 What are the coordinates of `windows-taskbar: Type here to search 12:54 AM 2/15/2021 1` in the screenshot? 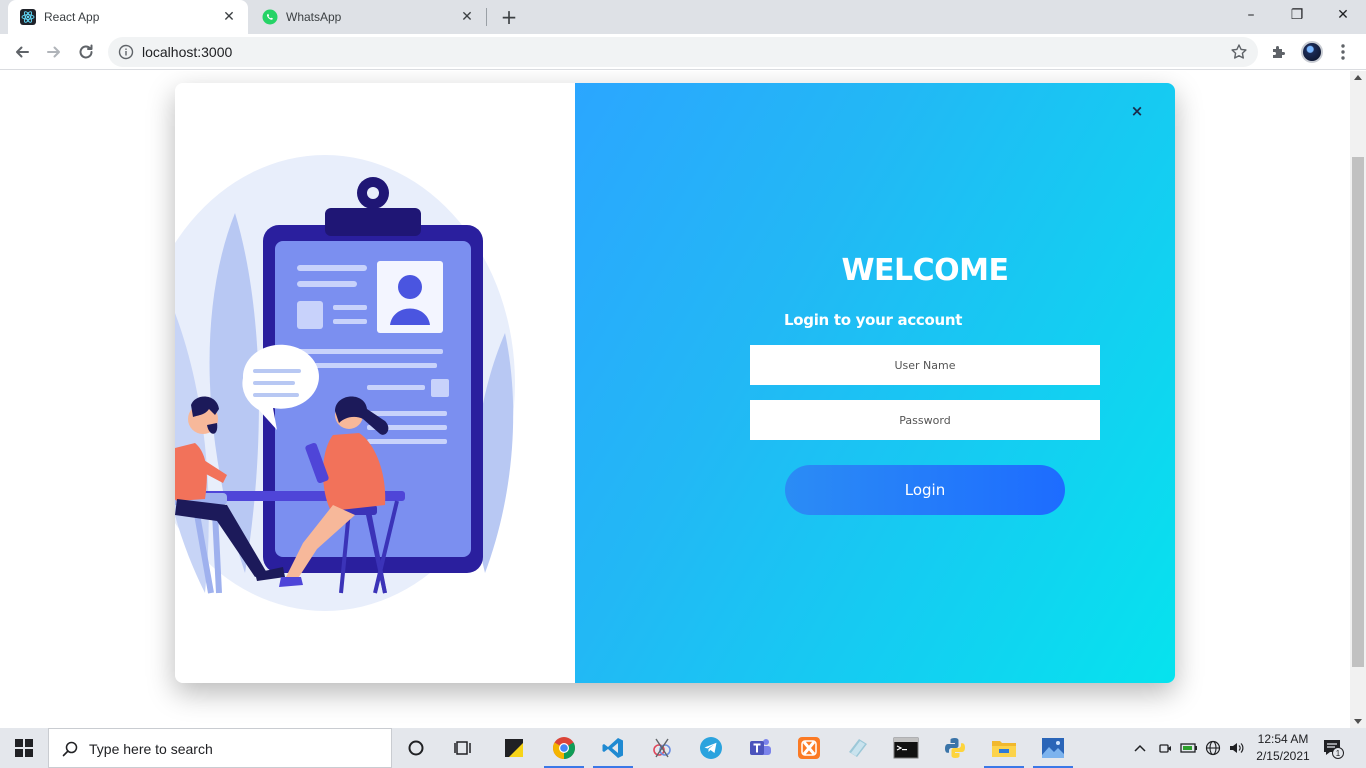 It's located at (683, 748).